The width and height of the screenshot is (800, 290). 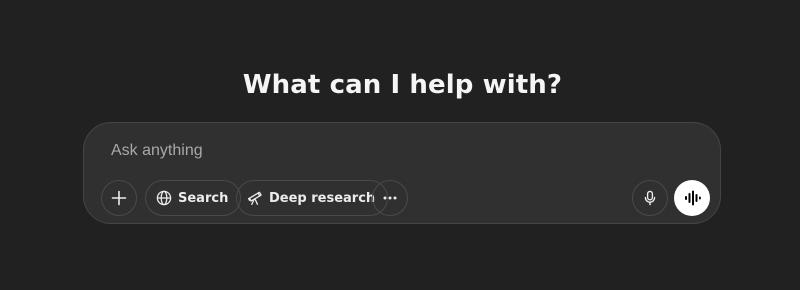 I want to click on dictate-button, so click(x=650, y=198).